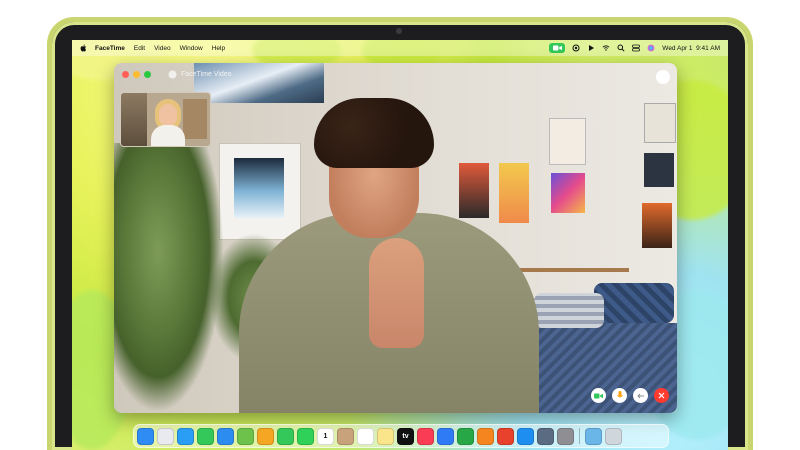 The image size is (800, 450). Describe the element at coordinates (259, 188) in the screenshot. I see `castle-art` at that location.